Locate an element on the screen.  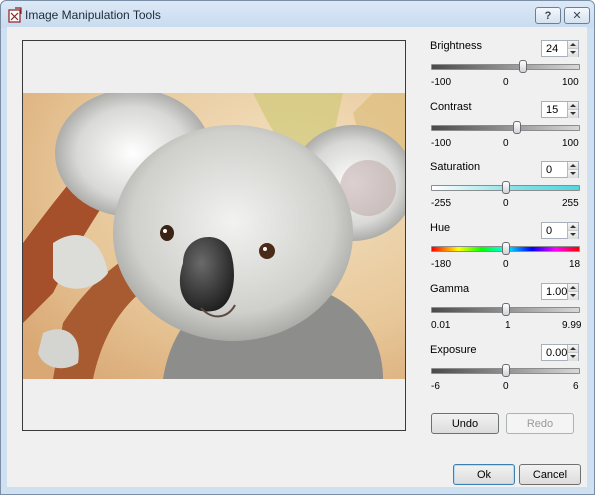
hue-min-tick: -180 is located at coordinates (441, 264).